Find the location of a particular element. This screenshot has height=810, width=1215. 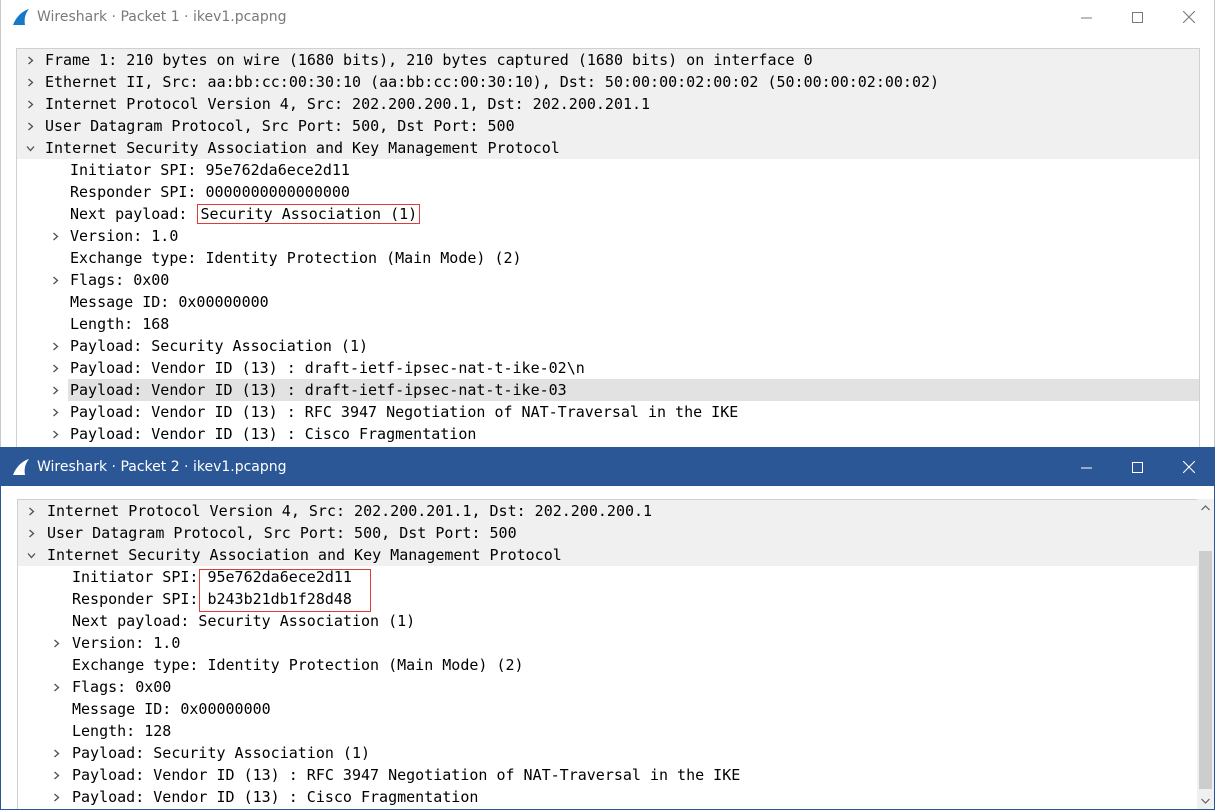

field-name: Next payload: is located at coordinates (133, 214).